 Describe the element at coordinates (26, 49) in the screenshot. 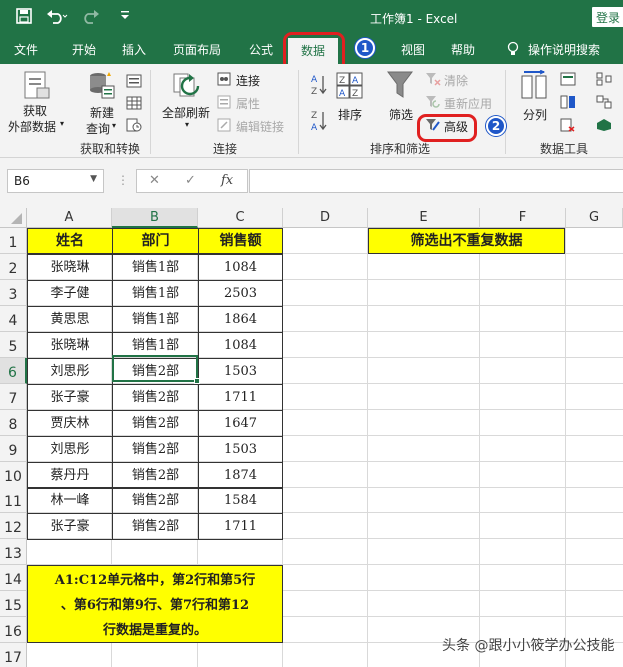

I see `tab-file: 文件` at that location.